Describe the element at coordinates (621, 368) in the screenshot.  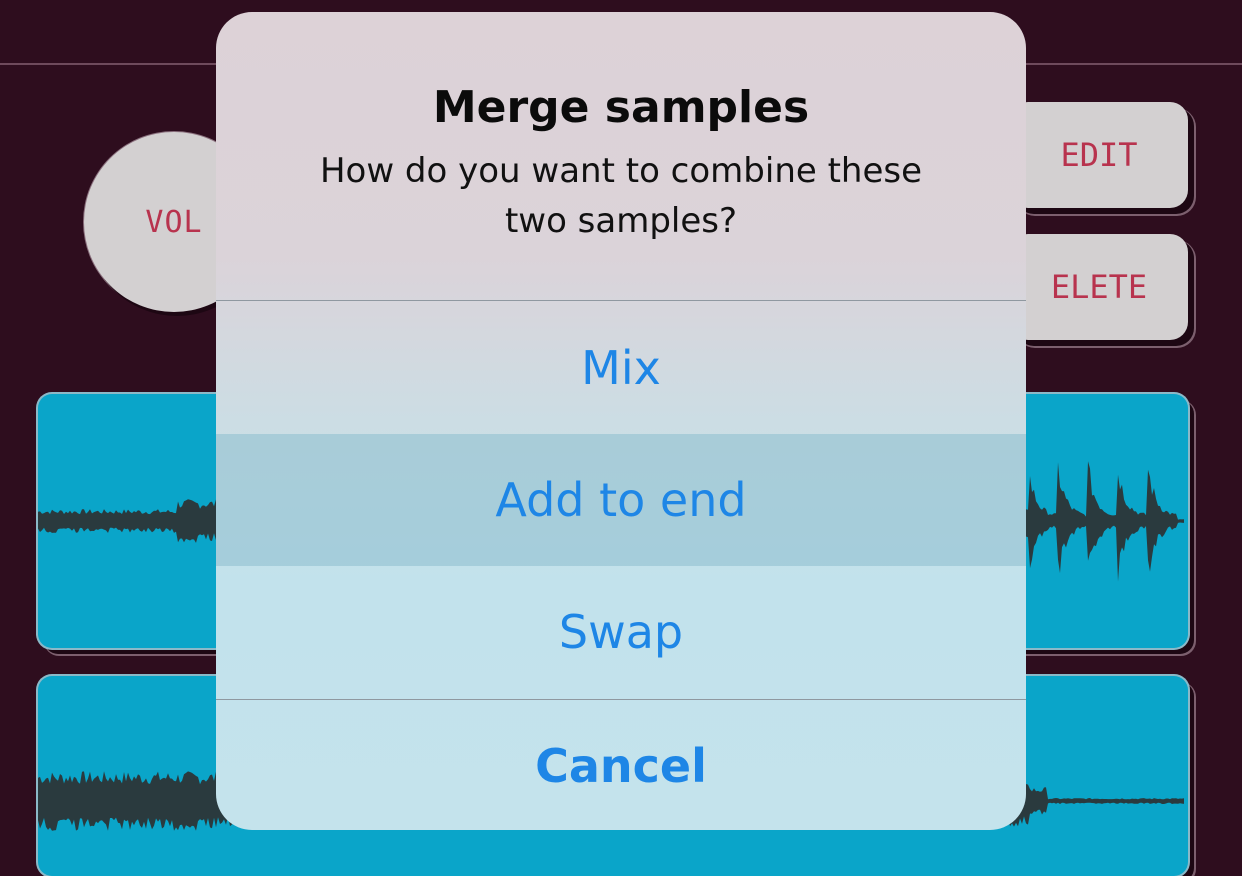
I see `mix-button: Mix` at that location.